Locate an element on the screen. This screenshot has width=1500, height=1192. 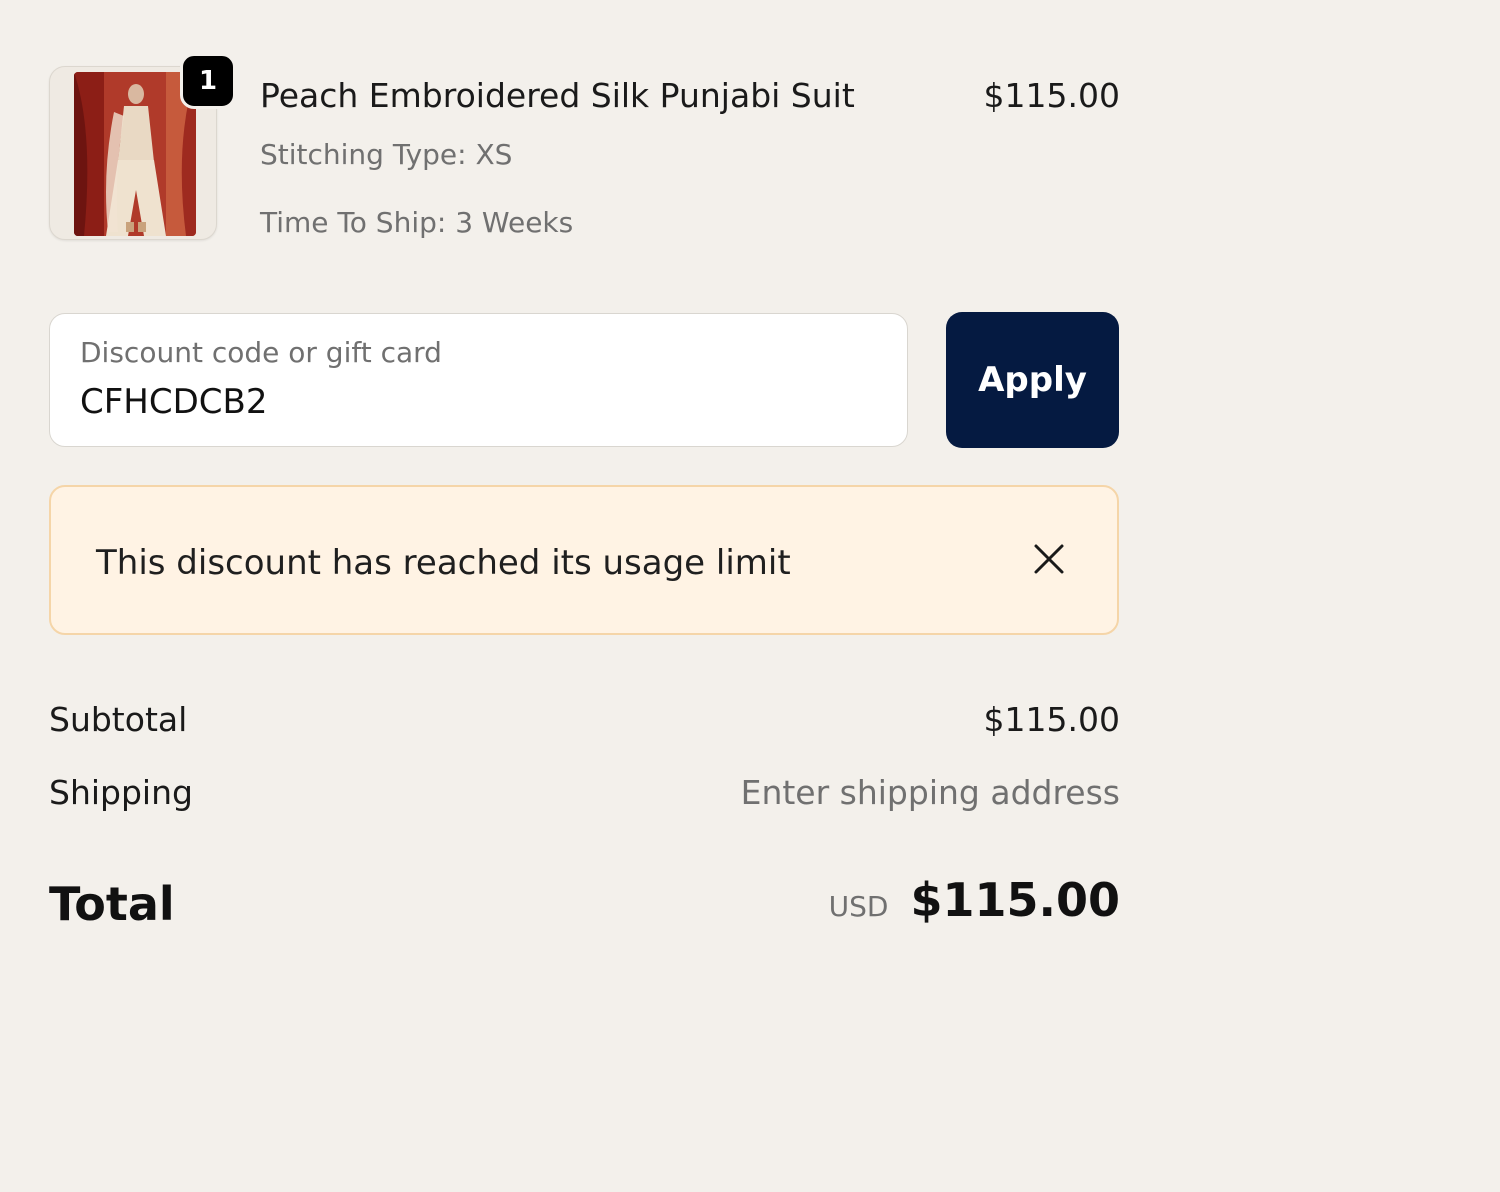
subtotal-value: $115.00 is located at coordinates (1051, 719).